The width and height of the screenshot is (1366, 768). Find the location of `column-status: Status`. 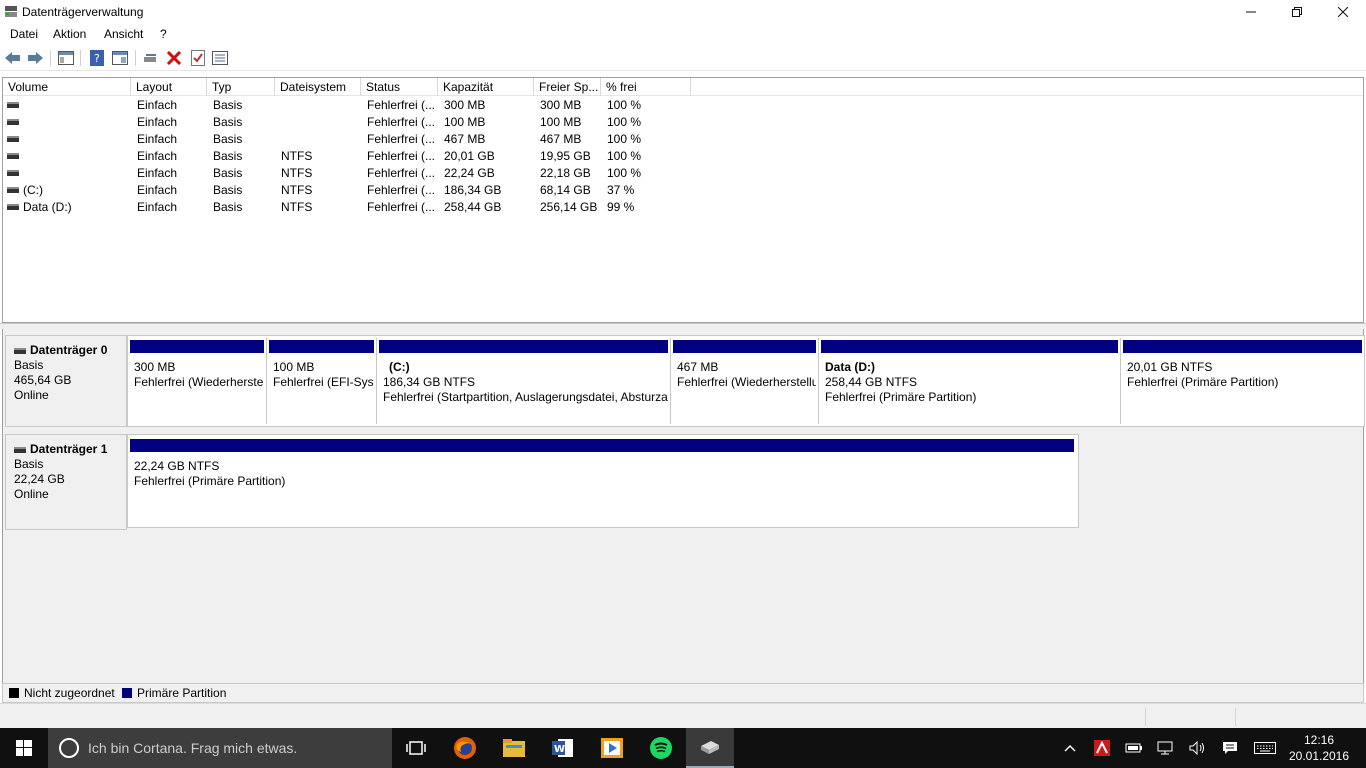

column-status: Status is located at coordinates (399, 87).